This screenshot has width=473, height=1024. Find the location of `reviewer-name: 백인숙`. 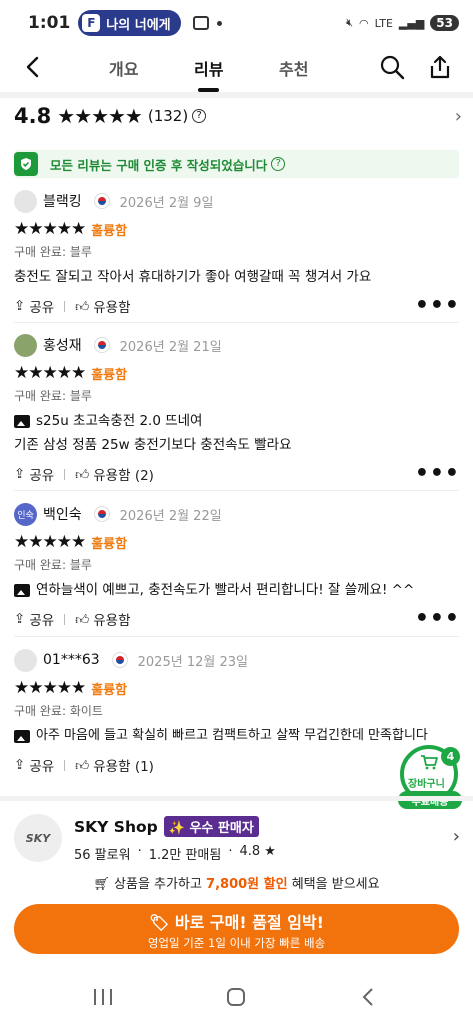

reviewer-name: 백인숙 is located at coordinates (62, 515).